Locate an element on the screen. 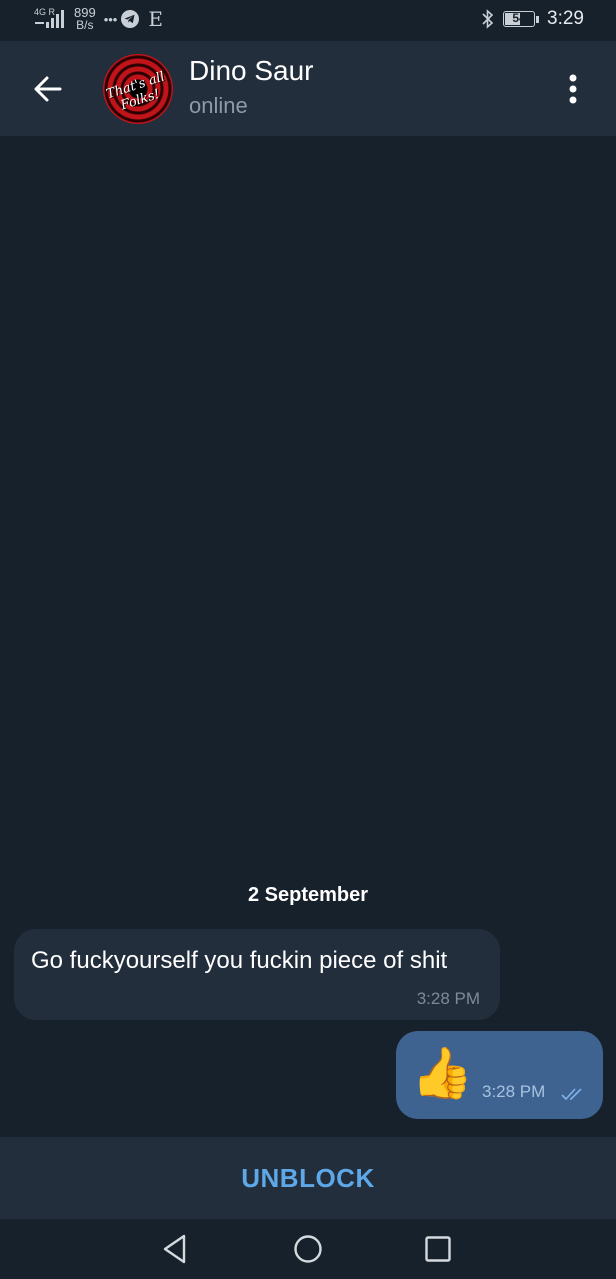  battery-icon: 54 is located at coordinates (519, 19).